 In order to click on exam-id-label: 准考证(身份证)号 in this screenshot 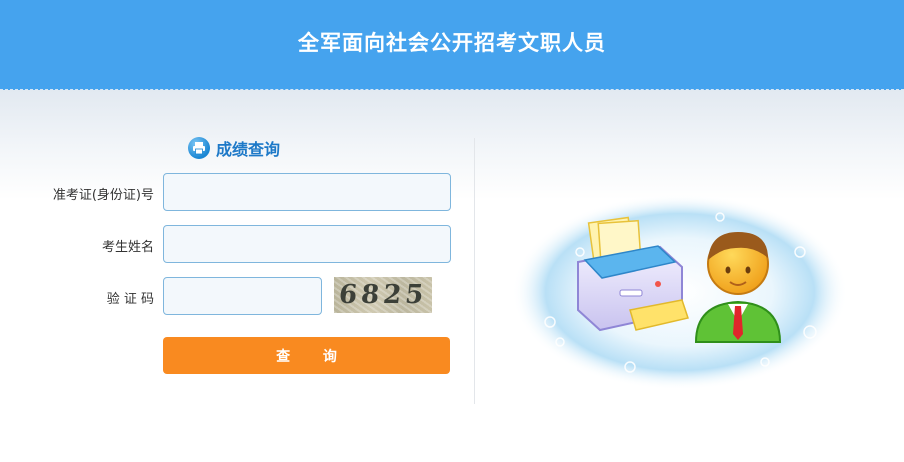, I will do `click(103, 195)`.